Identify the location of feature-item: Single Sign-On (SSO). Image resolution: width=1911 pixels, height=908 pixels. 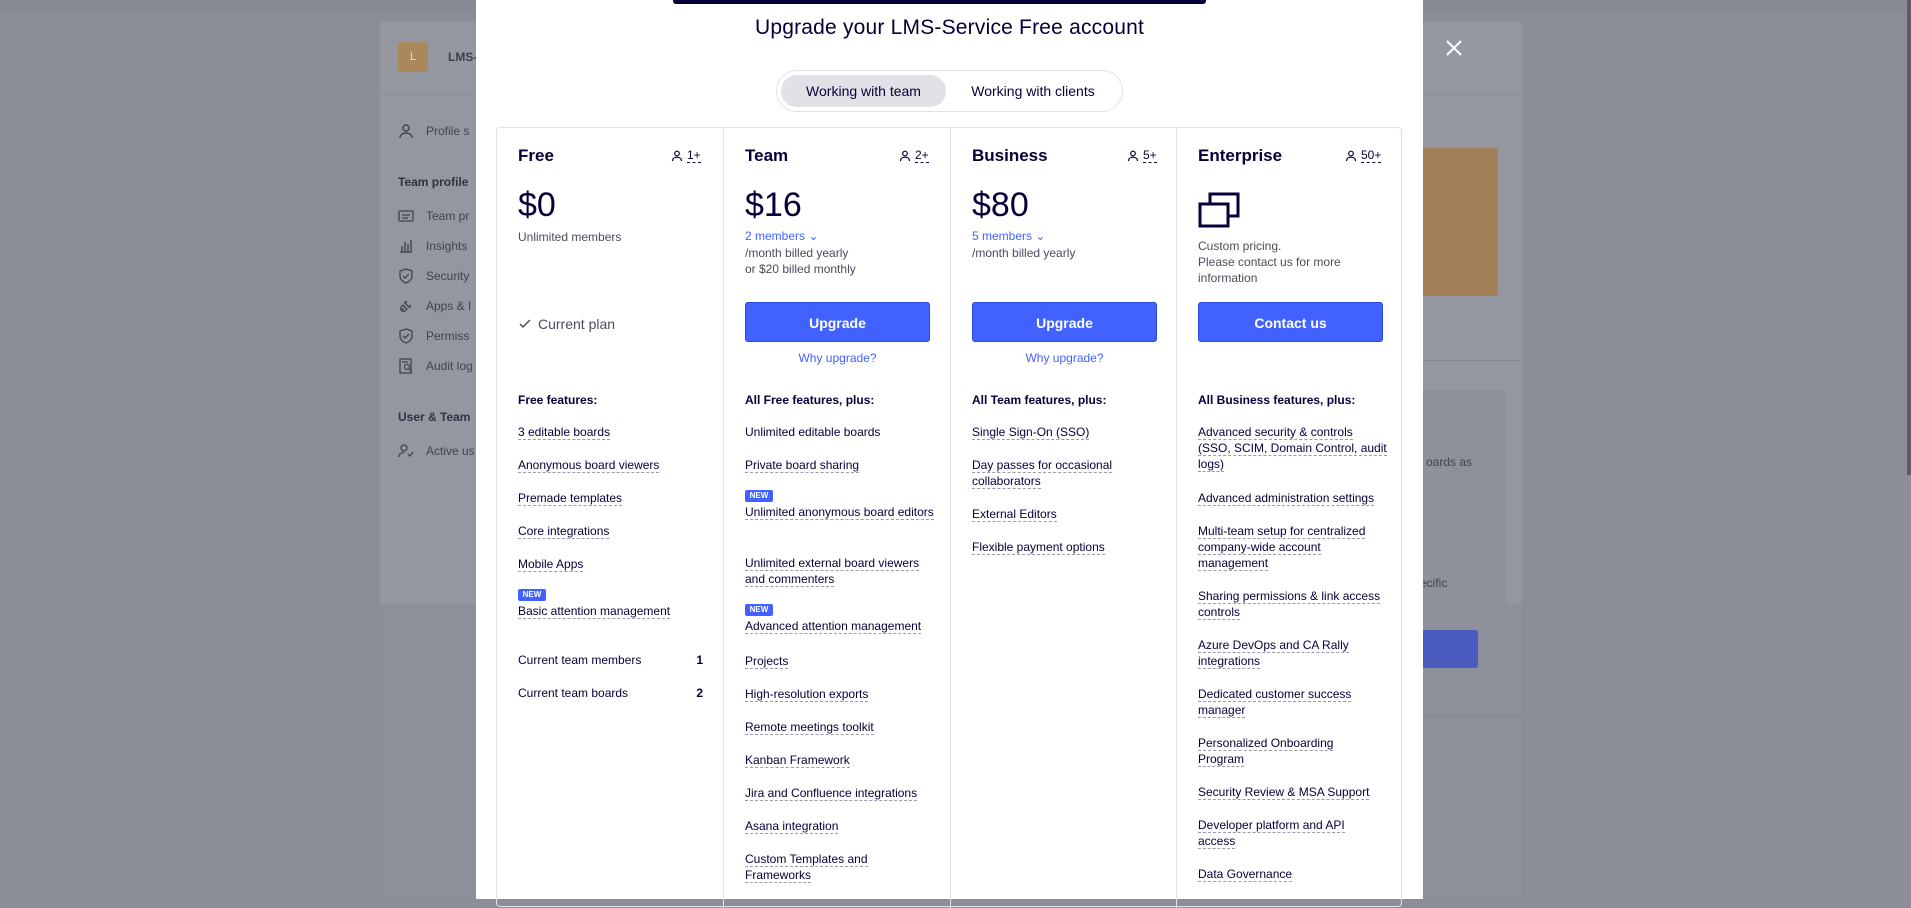
(1067, 432).